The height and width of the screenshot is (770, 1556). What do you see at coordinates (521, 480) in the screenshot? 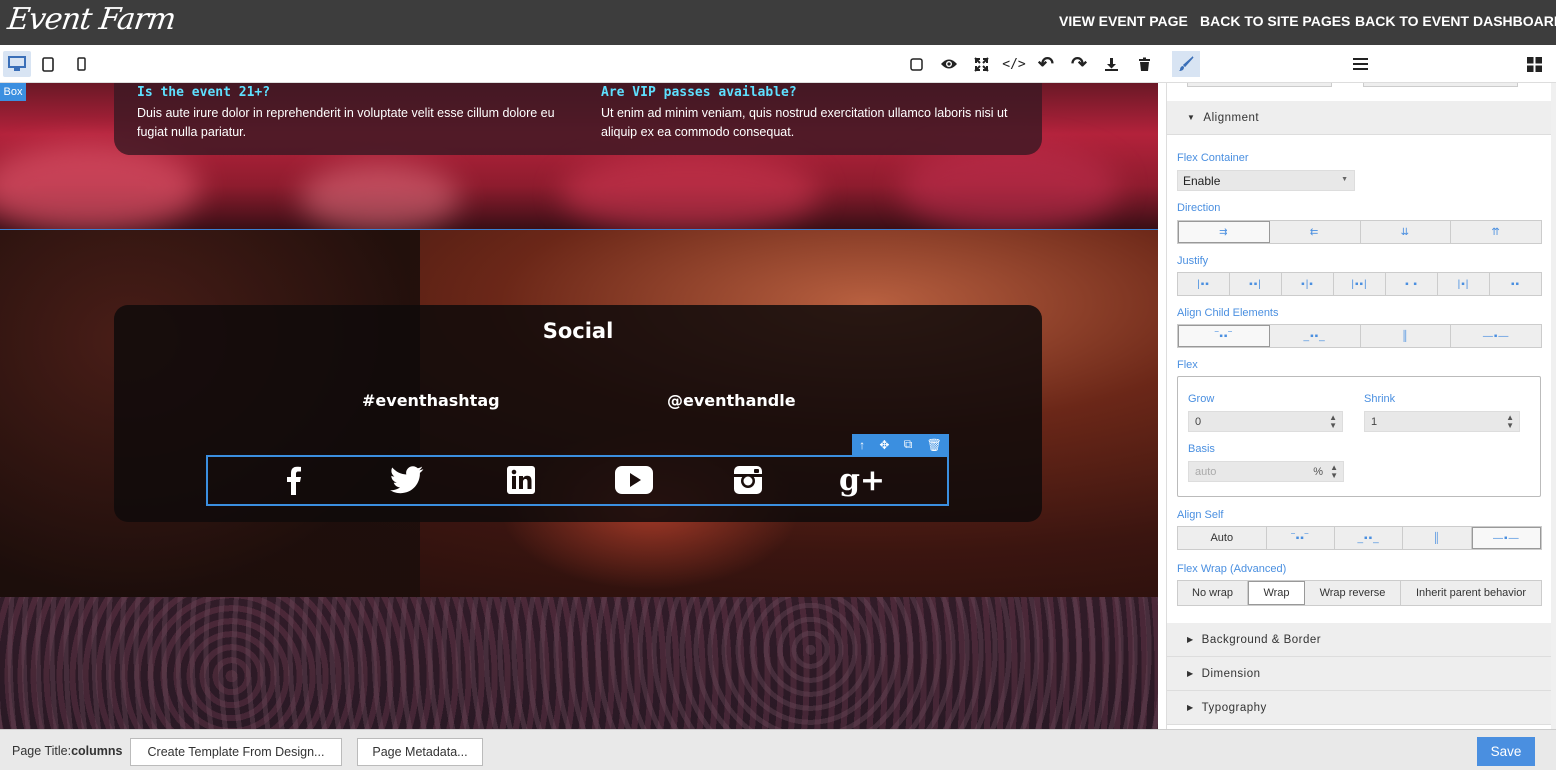
I see `linkedin-icon` at bounding box center [521, 480].